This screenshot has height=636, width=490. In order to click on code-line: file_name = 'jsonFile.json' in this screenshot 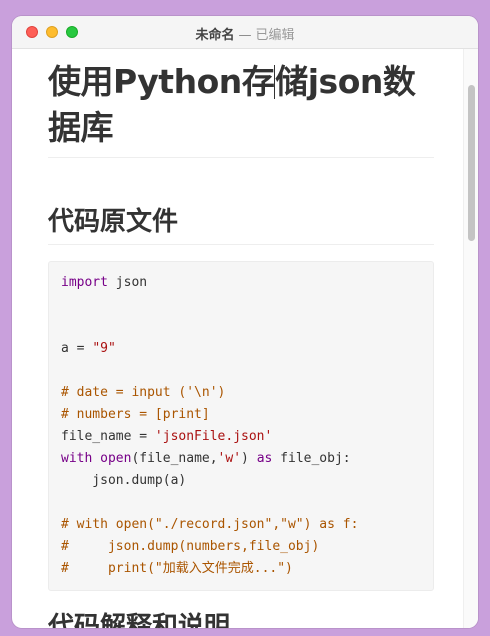, I will do `click(241, 437)`.